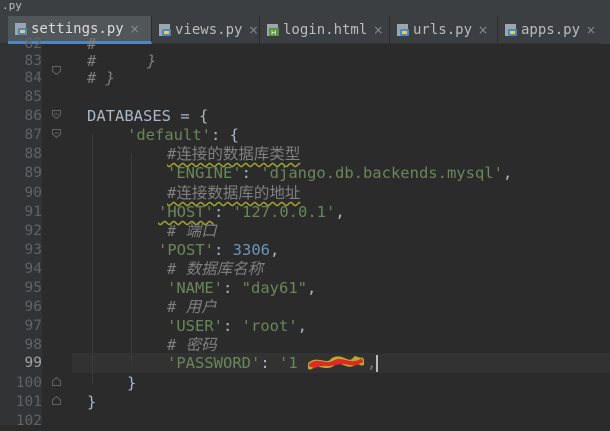 The height and width of the screenshot is (431, 610). I want to click on comment: # }, so click(101, 78).